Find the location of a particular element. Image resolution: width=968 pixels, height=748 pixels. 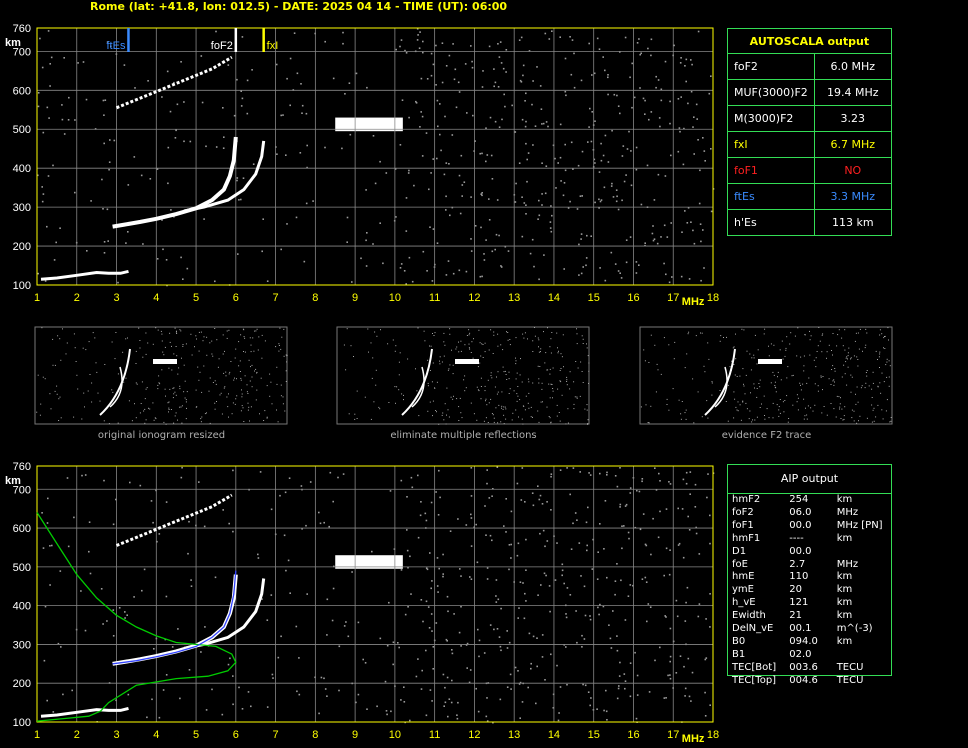

autoscala-row: foF1 NO is located at coordinates (809, 170).